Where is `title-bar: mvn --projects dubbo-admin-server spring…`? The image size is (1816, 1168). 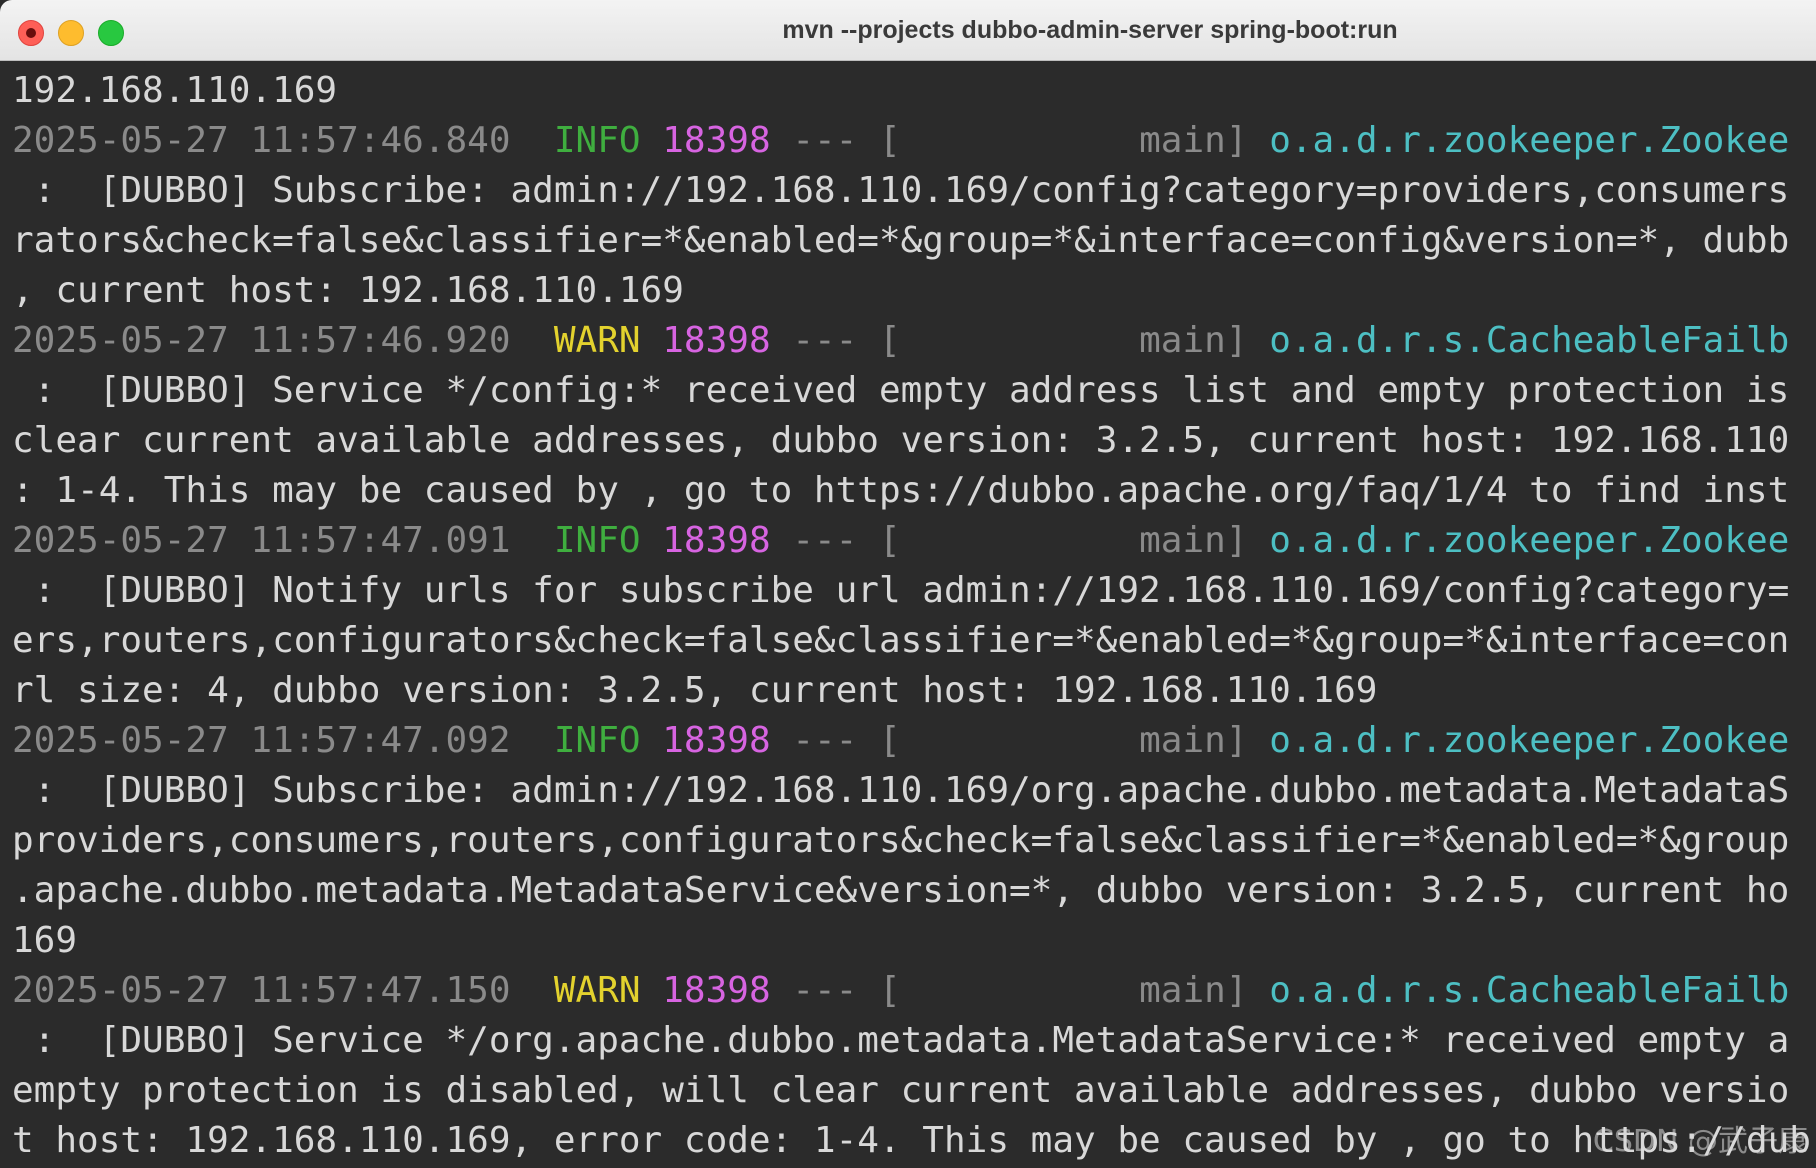 title-bar: mvn --projects dubbo-admin-server spring… is located at coordinates (908, 30).